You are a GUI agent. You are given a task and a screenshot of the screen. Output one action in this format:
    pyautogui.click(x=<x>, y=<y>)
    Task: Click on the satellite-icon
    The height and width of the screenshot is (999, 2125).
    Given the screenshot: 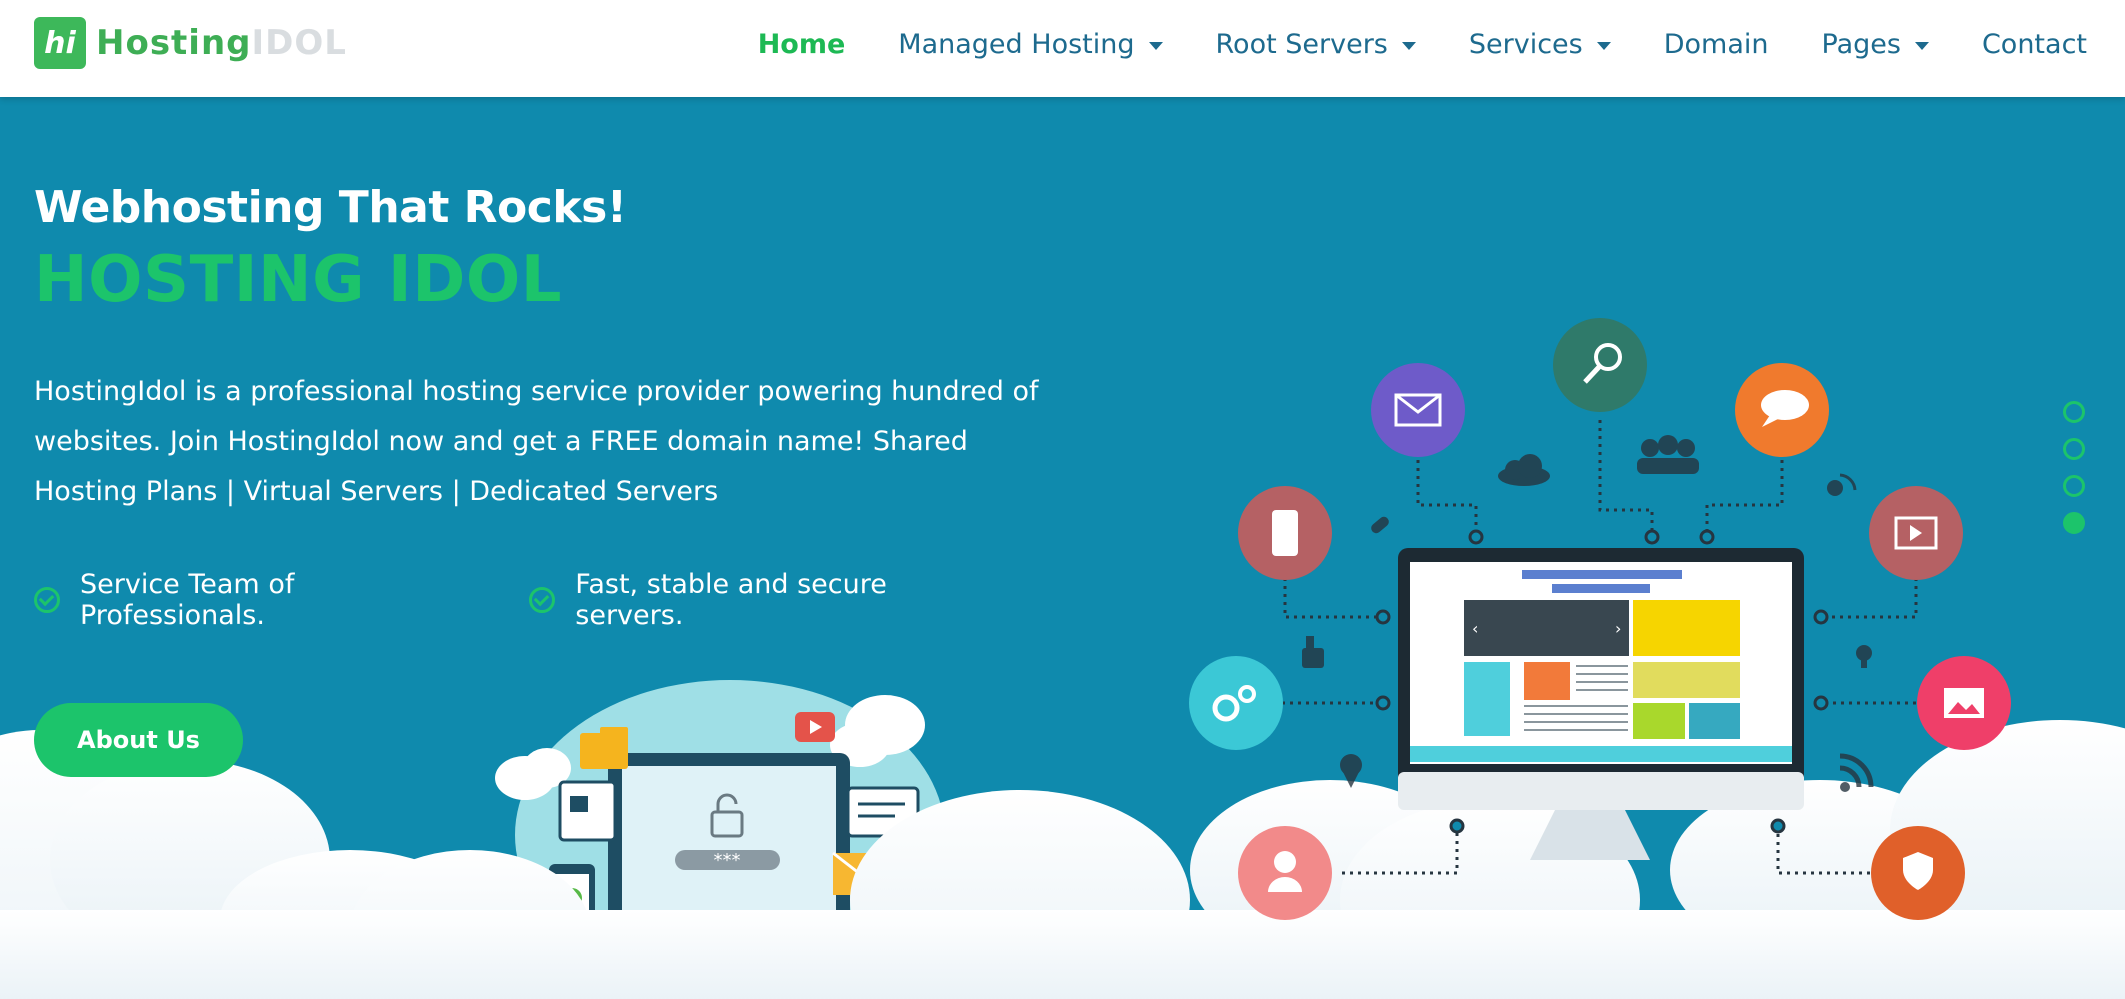 What is the action you would take?
    pyautogui.click(x=1842, y=484)
    